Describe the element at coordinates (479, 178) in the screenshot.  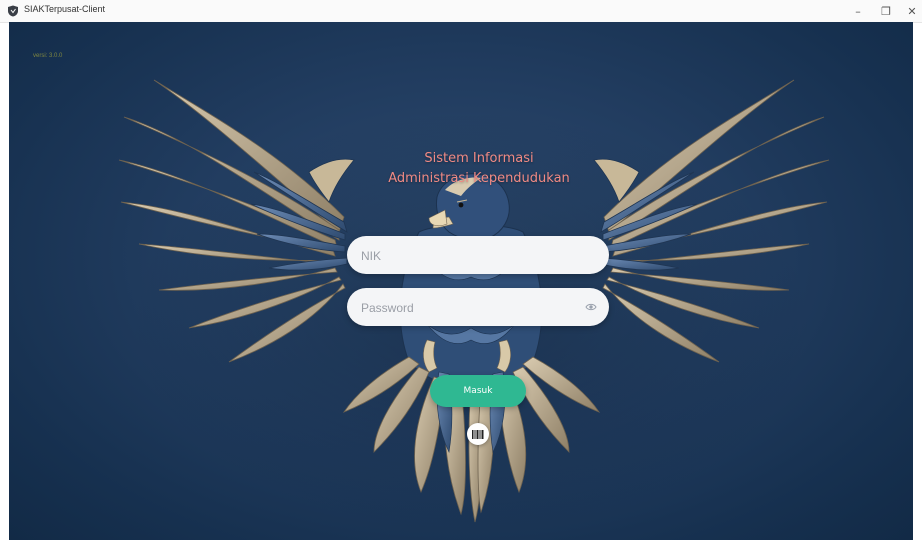
I see `heading-line-2: Administrasi Kependudukan` at that location.